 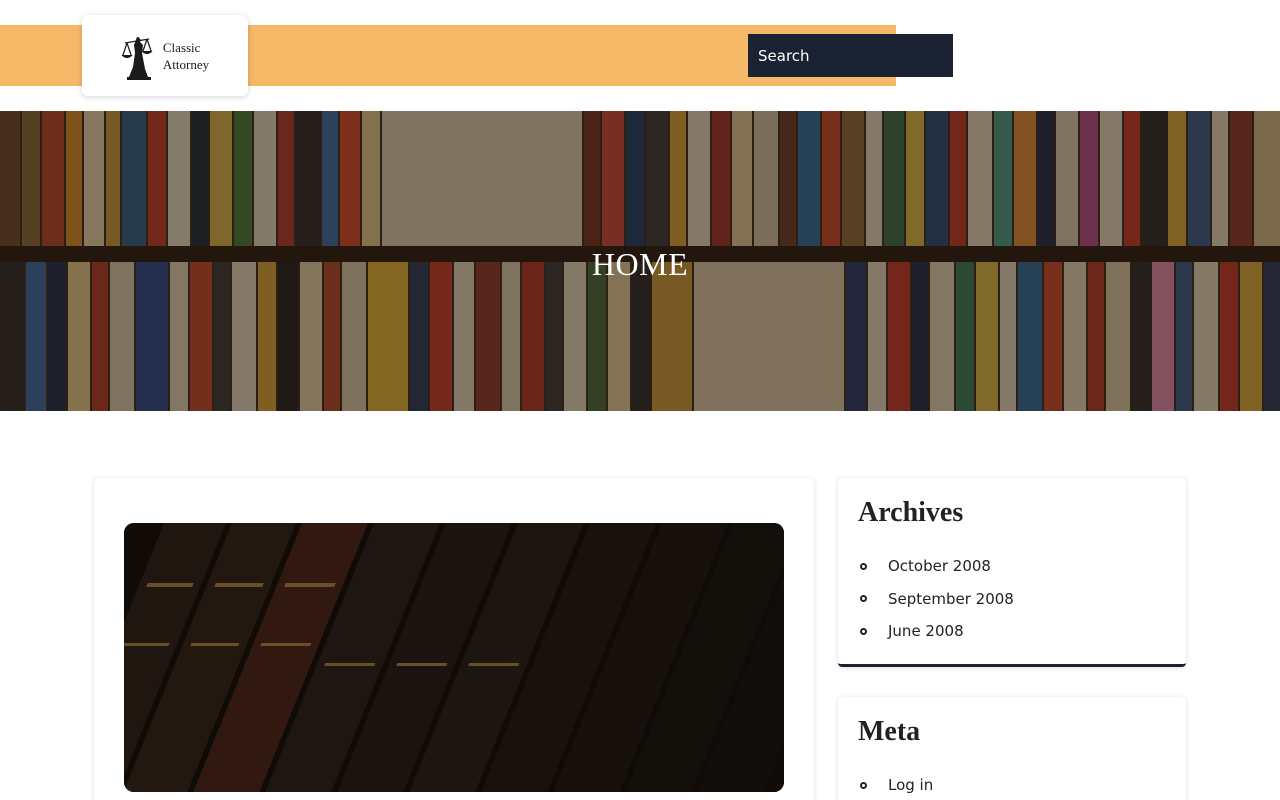 What do you see at coordinates (926, 631) in the screenshot?
I see `archive-link: June 2008` at bounding box center [926, 631].